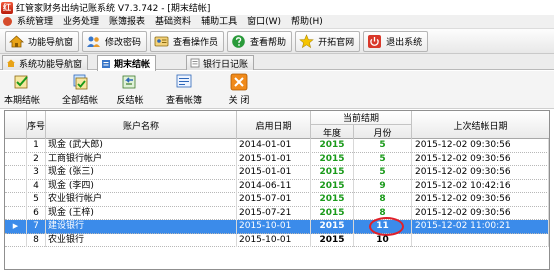  Describe the element at coordinates (480, 125) in the screenshot. I see `col-last-close-header: 上次结帐日期` at that location.